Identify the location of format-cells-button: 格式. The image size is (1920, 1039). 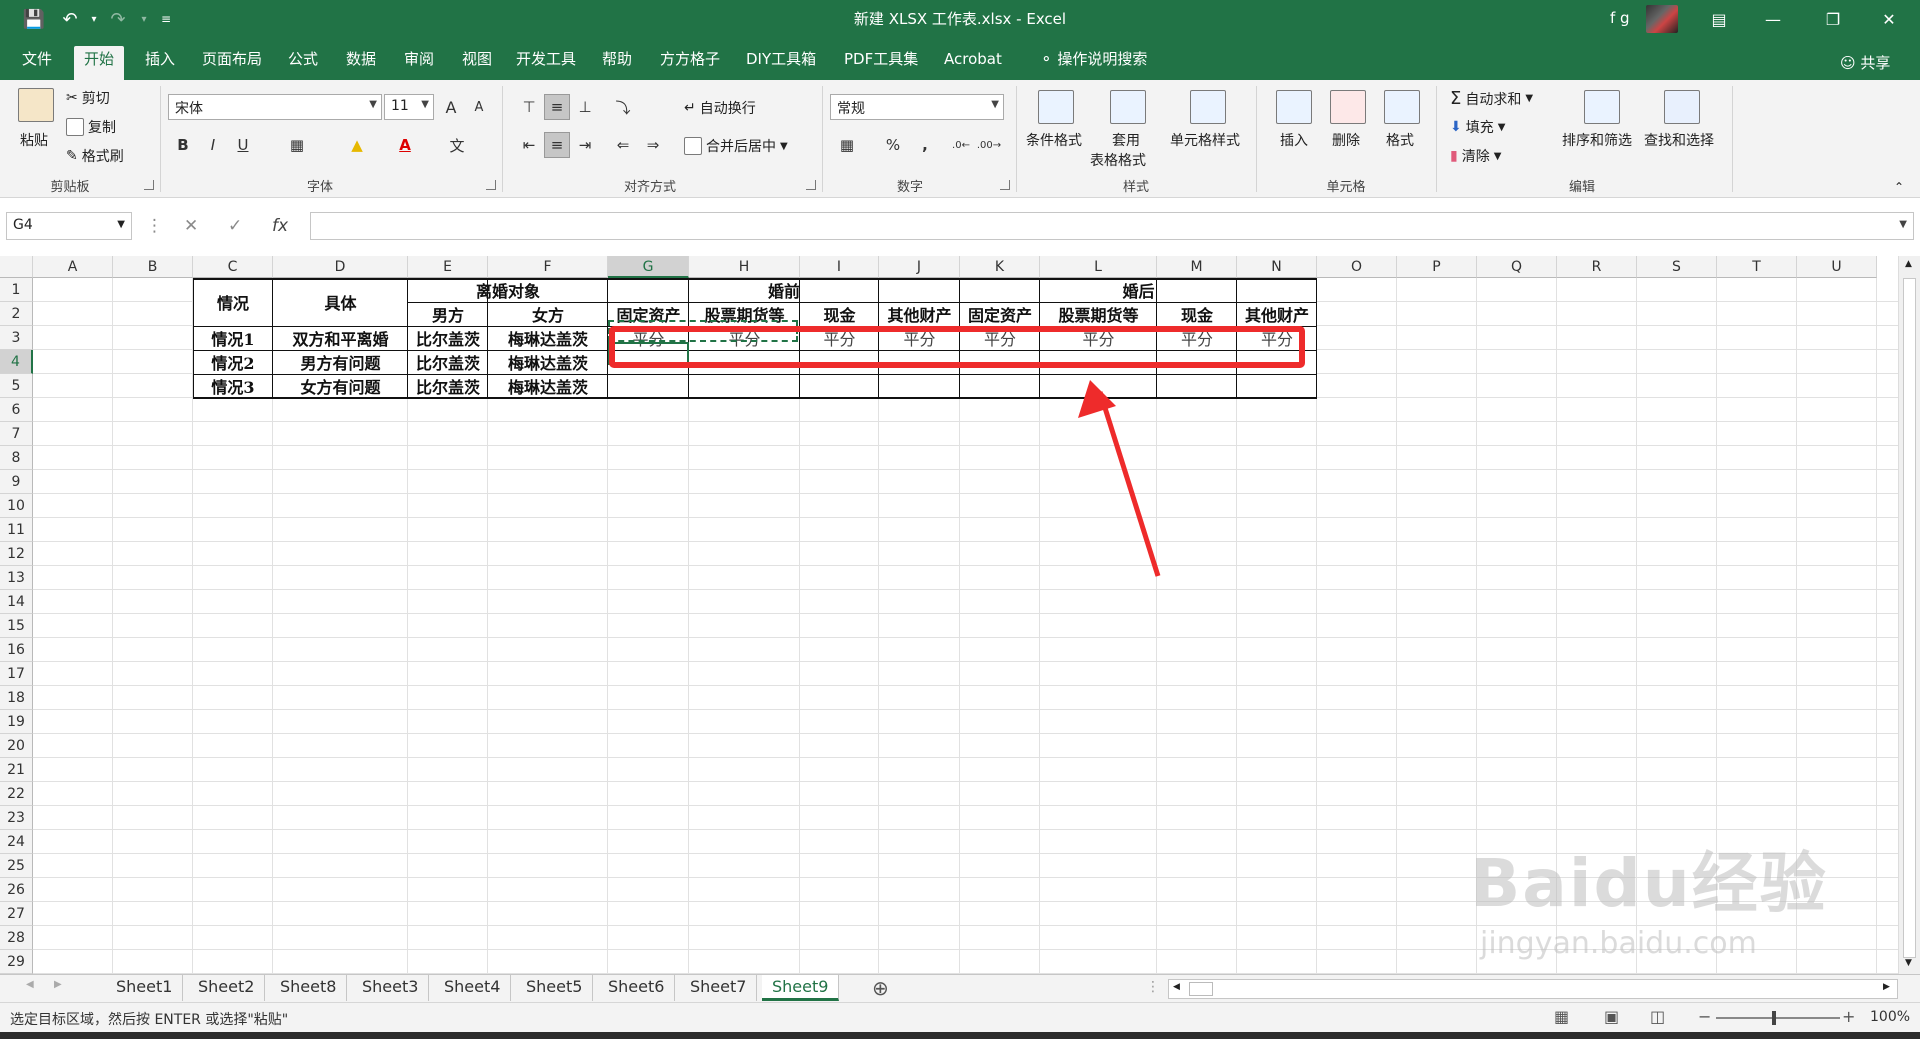
(1400, 140).